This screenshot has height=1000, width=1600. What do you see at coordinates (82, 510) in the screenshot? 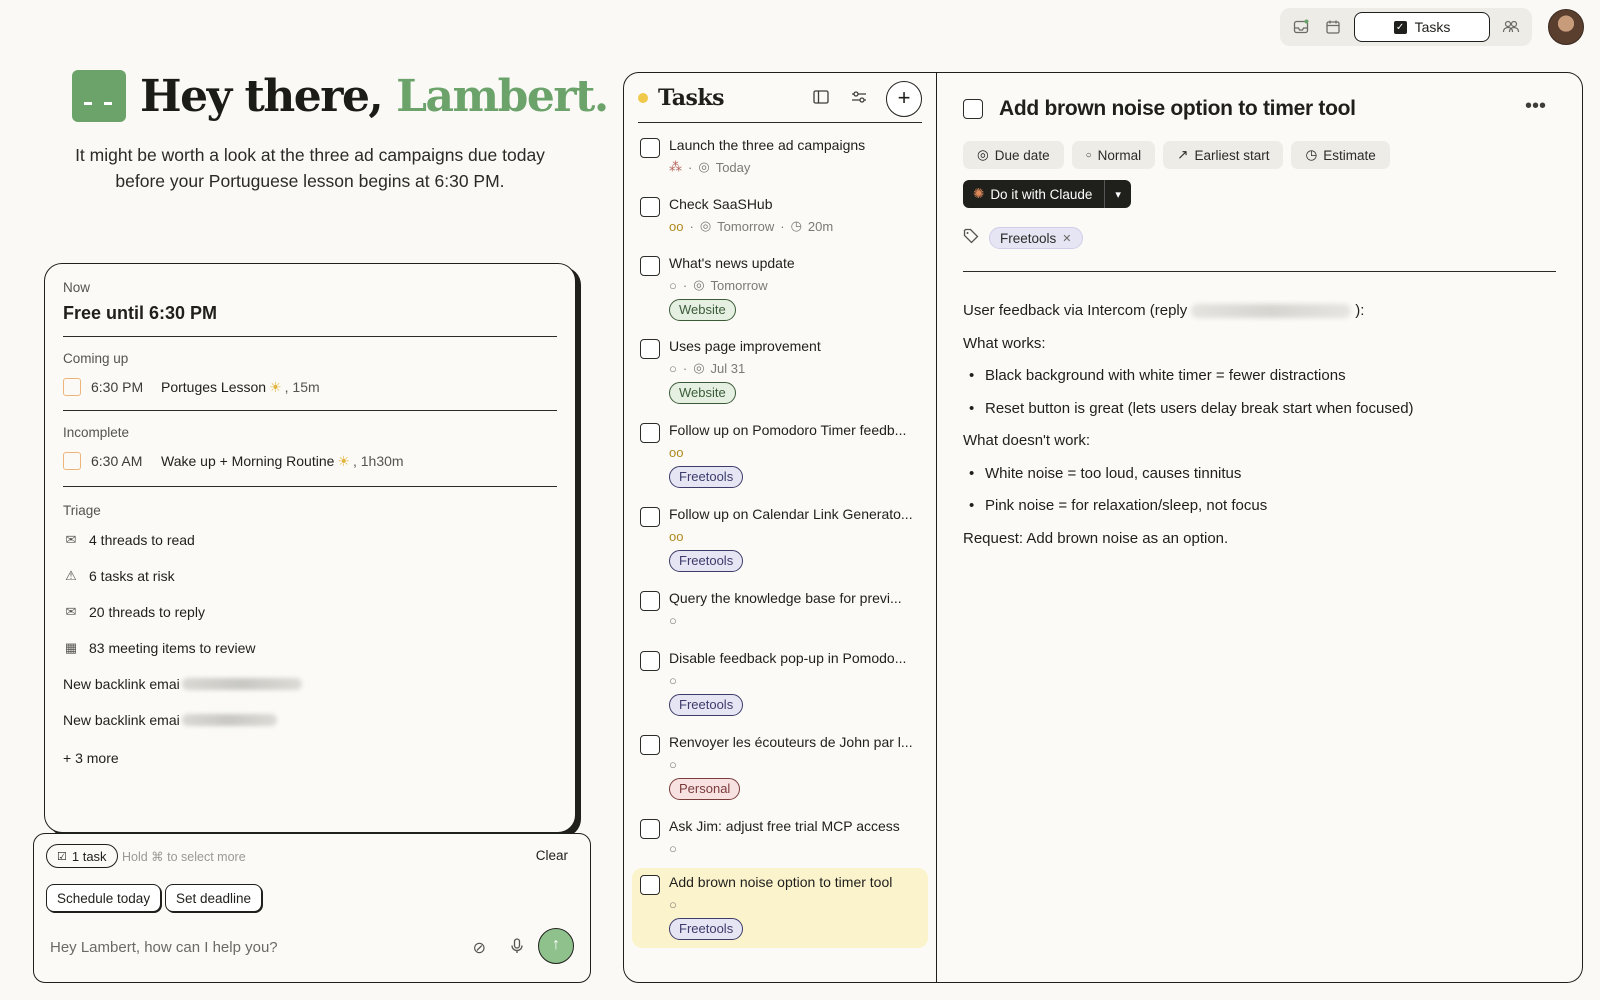
I see `triage-label: Triage` at bounding box center [82, 510].